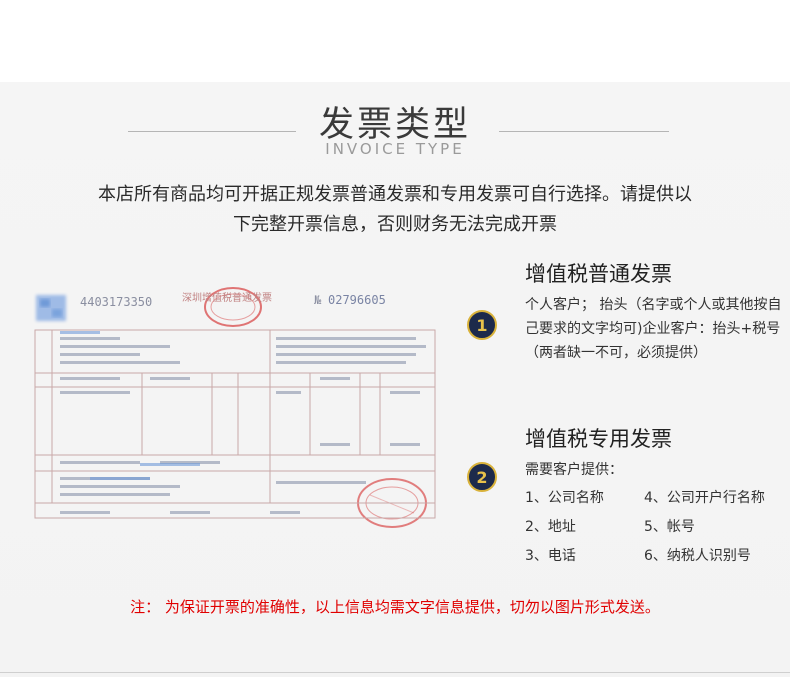 This screenshot has height=677, width=790. What do you see at coordinates (395, 149) in the screenshot?
I see `page-subtitle: INVOICE TYPE` at bounding box center [395, 149].